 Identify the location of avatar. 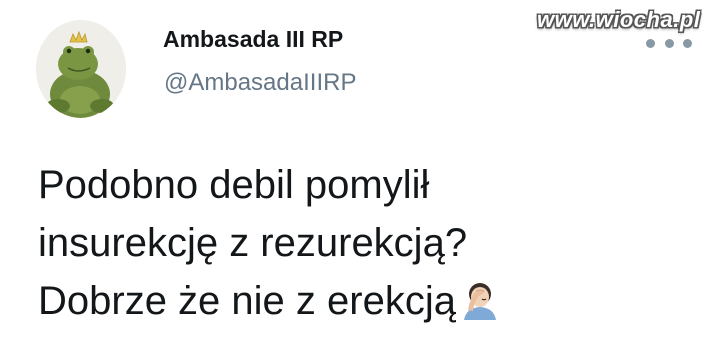
(81, 69).